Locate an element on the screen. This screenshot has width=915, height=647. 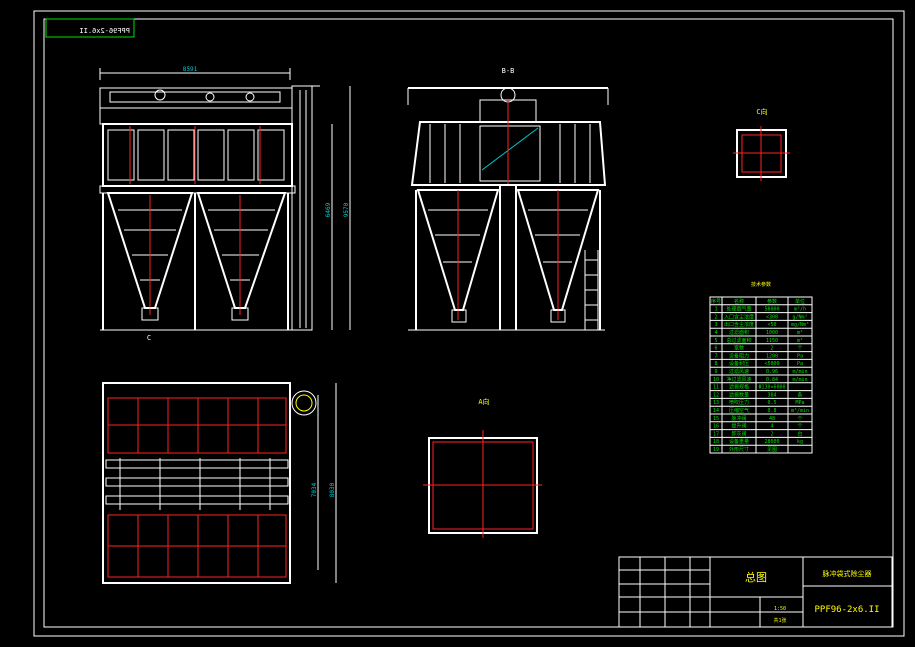
param-table-cell: 1 is located at coordinates (715, 310).